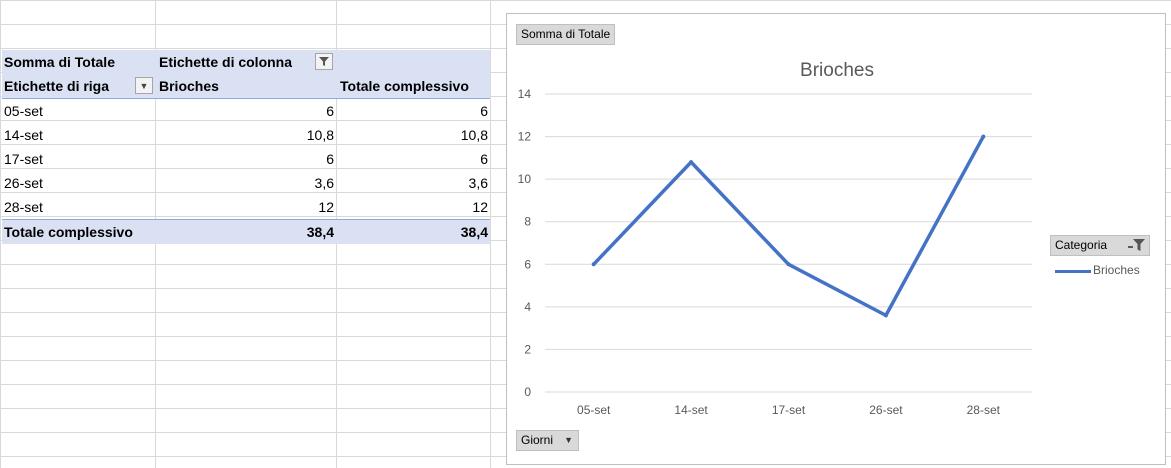 This screenshot has height=468, width=1171. Describe the element at coordinates (1081, 245) in the screenshot. I see `legend-field-button-label: Categoria` at that location.